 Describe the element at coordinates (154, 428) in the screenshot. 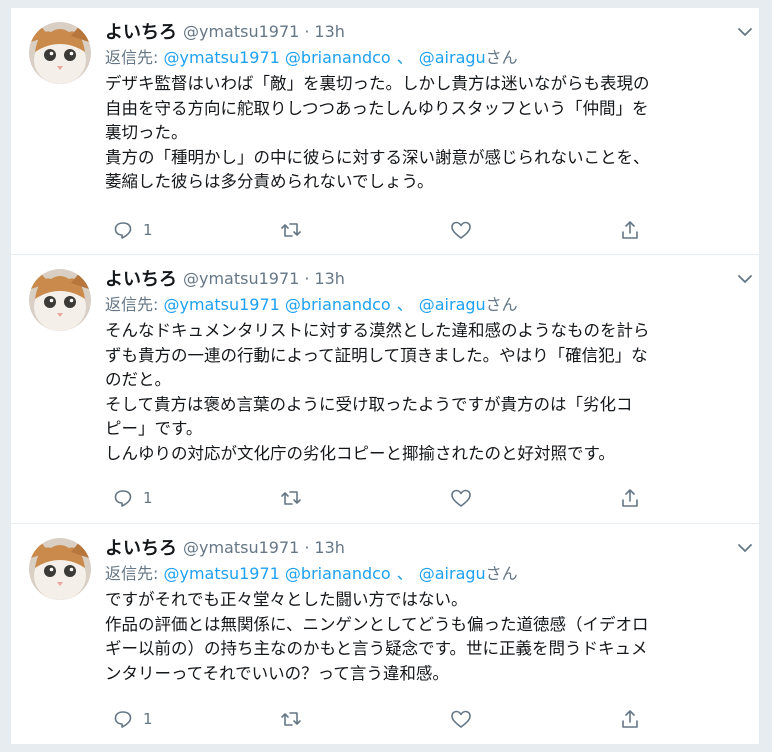

I see `tweet-text-line: ピー」です。` at that location.